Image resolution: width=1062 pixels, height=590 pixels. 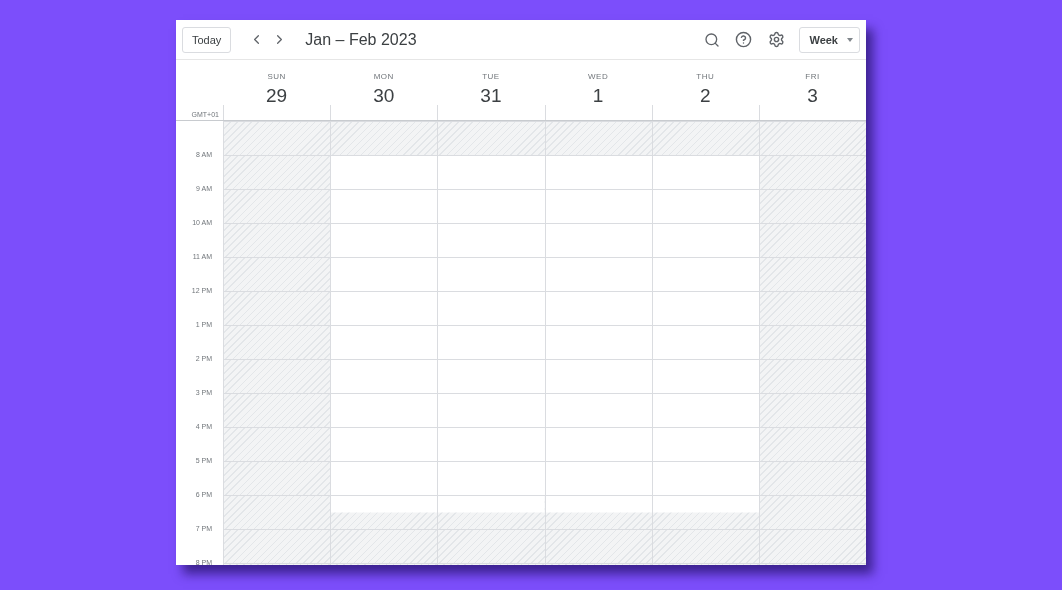 I want to click on help-icon, so click(x=744, y=39).